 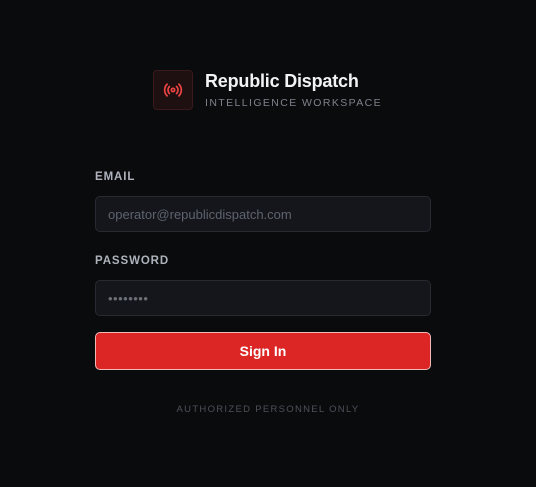 What do you see at coordinates (282, 81) in the screenshot?
I see `app-title: Republic Dispatch` at bounding box center [282, 81].